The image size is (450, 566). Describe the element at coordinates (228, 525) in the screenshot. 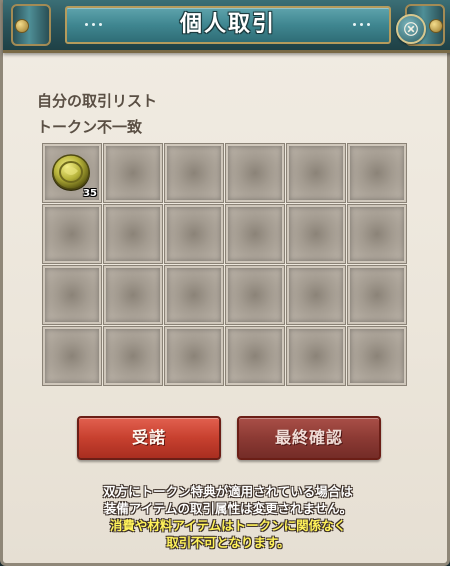

I see `notice-line-3: 消費や材料アイテムはトークンに関係なく` at that location.